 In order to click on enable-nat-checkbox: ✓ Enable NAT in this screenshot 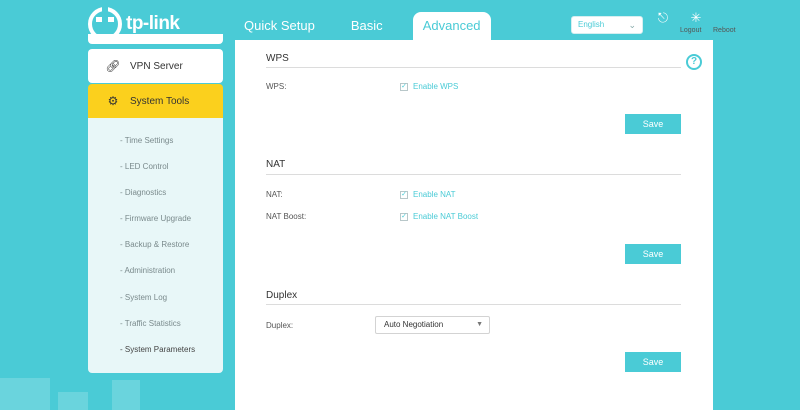, I will do `click(428, 194)`.